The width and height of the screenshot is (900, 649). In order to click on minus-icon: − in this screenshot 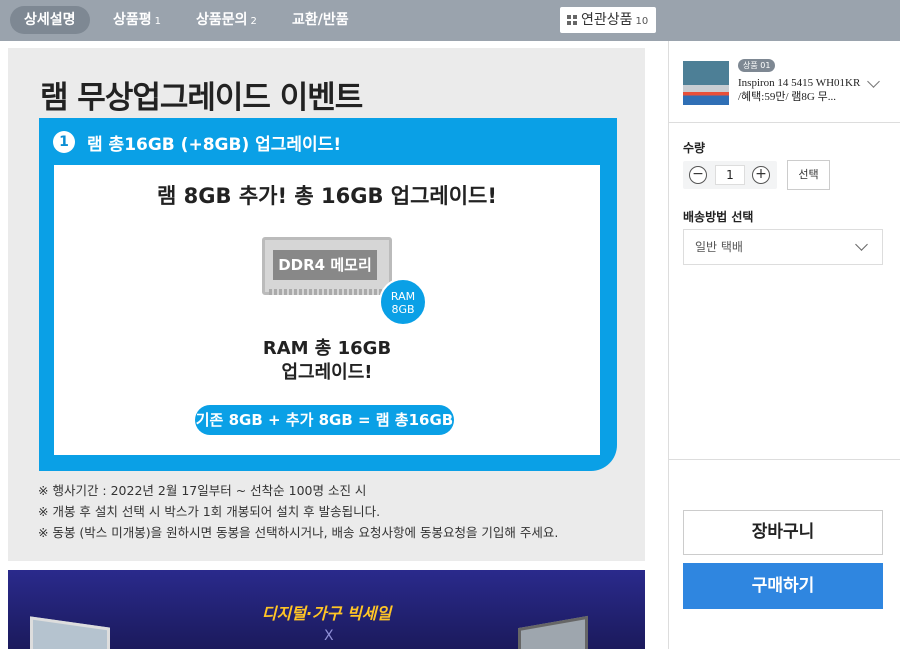, I will do `click(698, 175)`.